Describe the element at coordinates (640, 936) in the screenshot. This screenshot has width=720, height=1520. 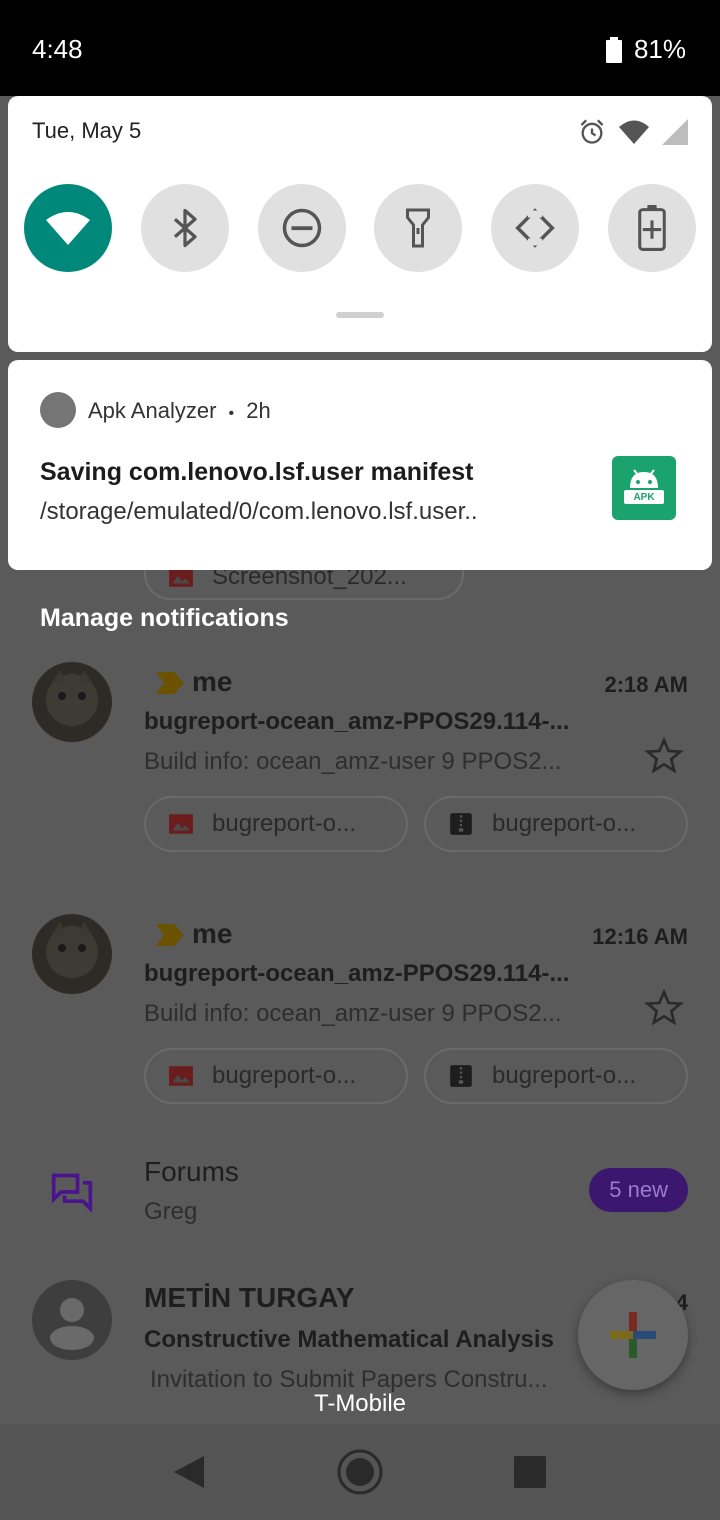
I see `email-time: 12:16 AM` at that location.